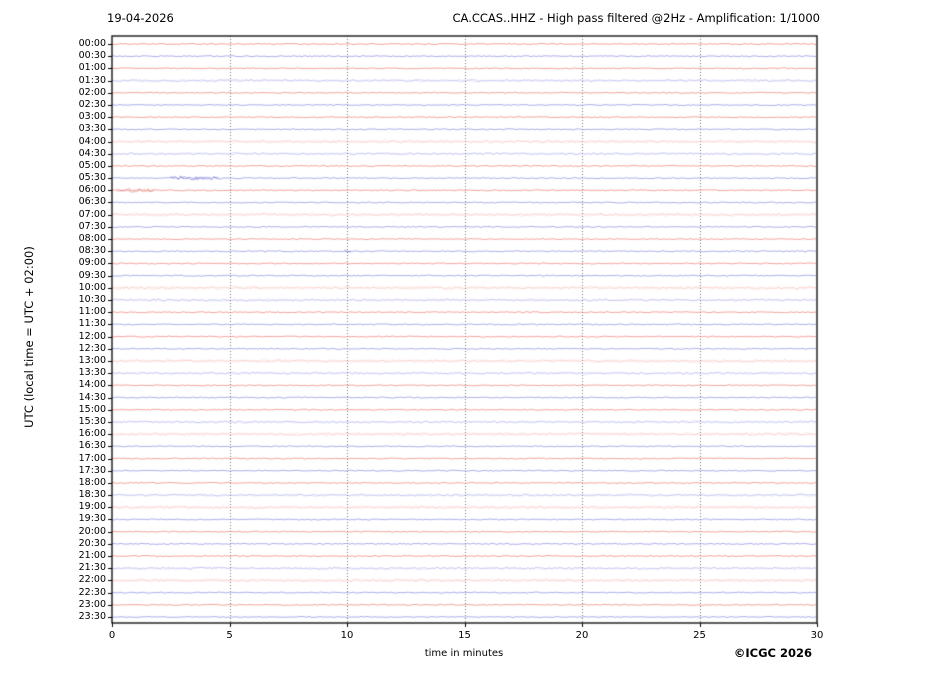  Describe the element at coordinates (347, 635) in the screenshot. I see `x-tick-label: 10` at that location.